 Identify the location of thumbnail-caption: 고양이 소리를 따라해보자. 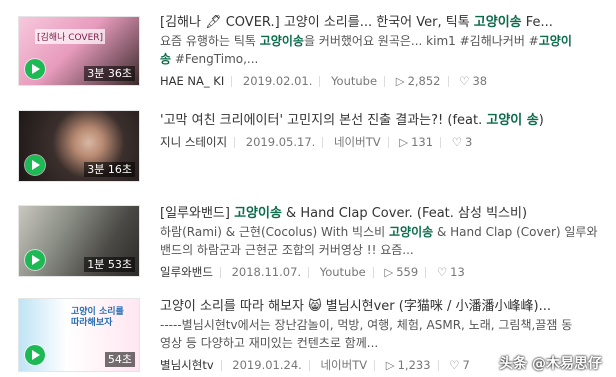
(97, 317).